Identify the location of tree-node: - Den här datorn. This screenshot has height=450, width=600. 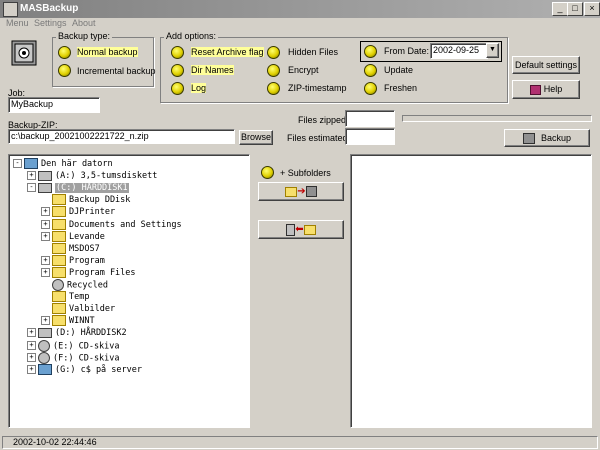
(63, 164).